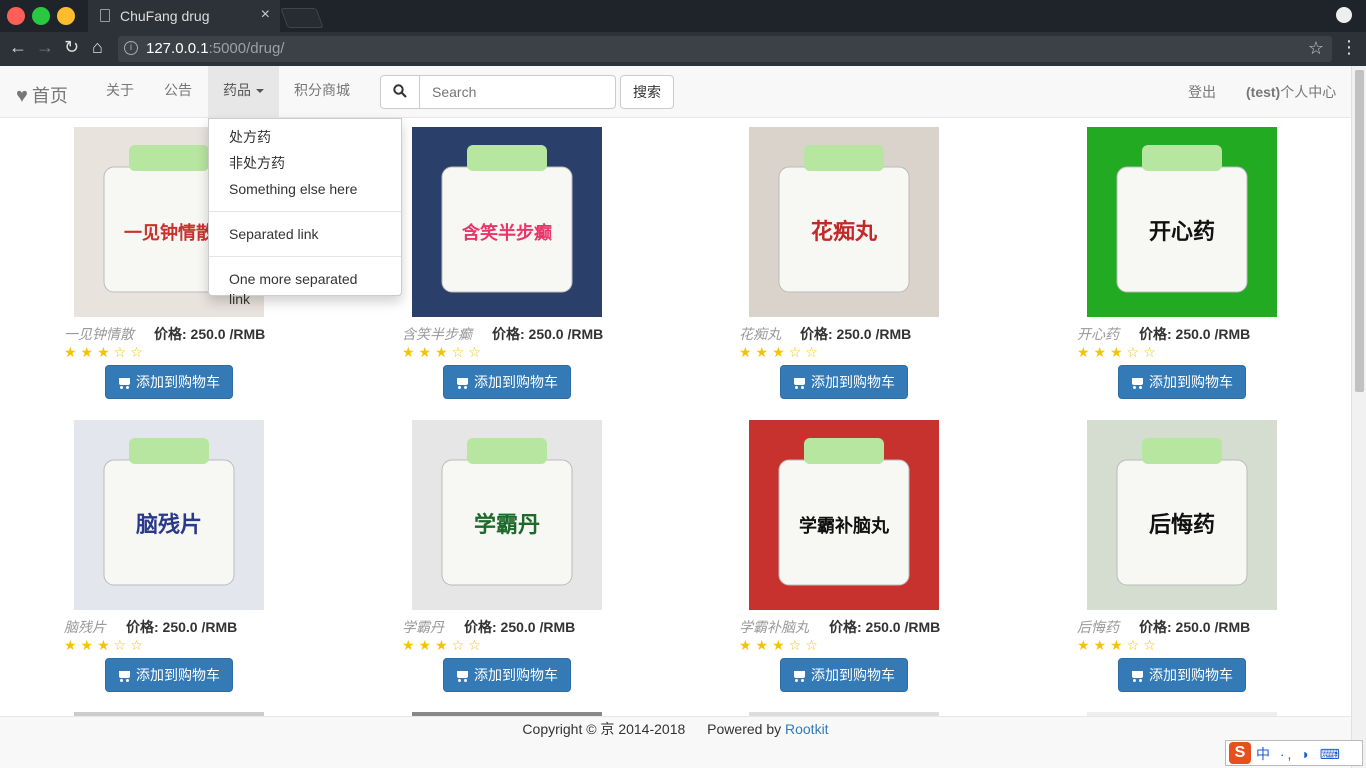  What do you see at coordinates (41, 16) in the screenshot?
I see `maximize-window-button` at bounding box center [41, 16].